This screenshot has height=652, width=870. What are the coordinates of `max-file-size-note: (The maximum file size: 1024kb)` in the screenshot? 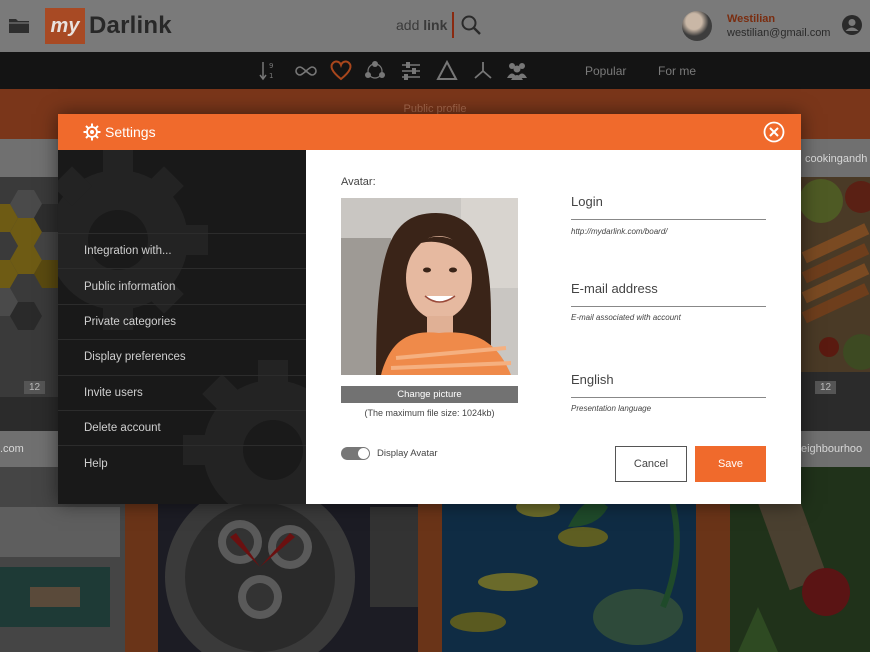 It's located at (429, 413).